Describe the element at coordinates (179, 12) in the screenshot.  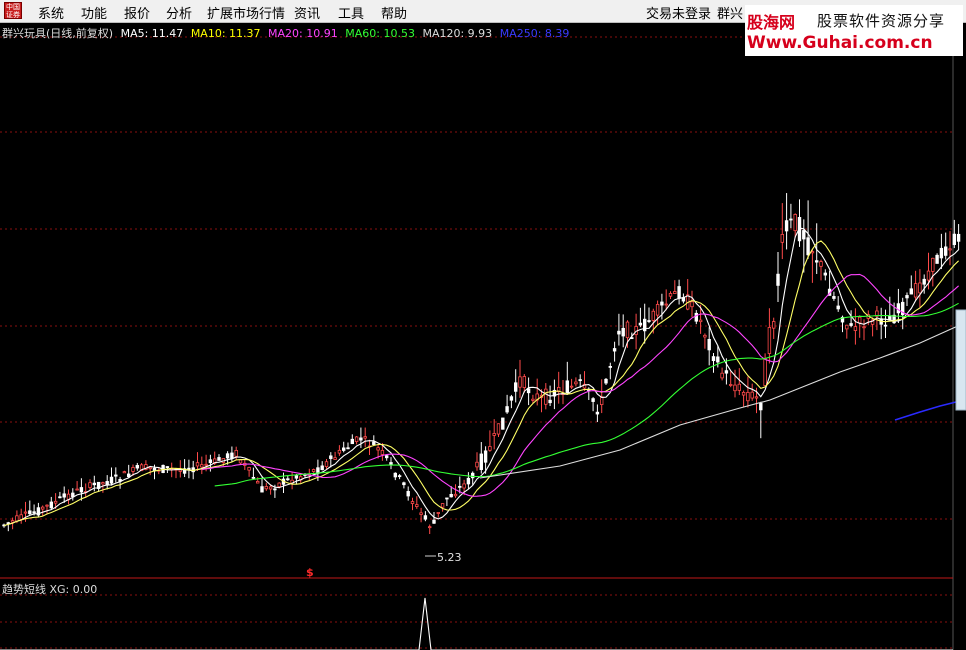
I see `menu-analysis: 分析` at that location.